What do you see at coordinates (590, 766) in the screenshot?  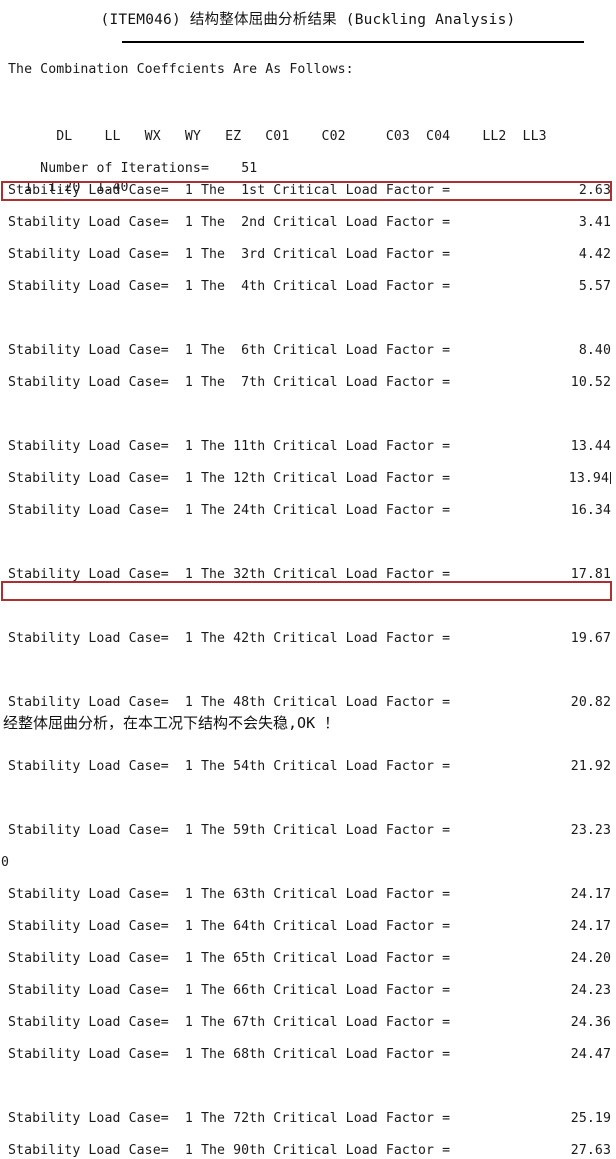 I see `critical-load-factor-value: 21.92` at bounding box center [590, 766].